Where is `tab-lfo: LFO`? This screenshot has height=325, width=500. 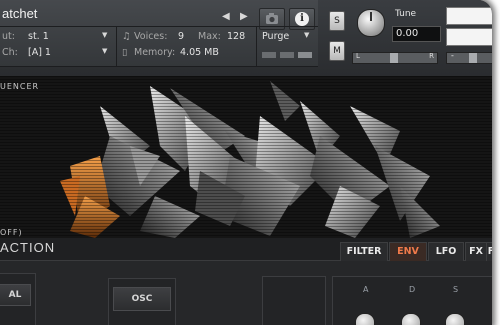
tab-lfo: LFO is located at coordinates (446, 251).